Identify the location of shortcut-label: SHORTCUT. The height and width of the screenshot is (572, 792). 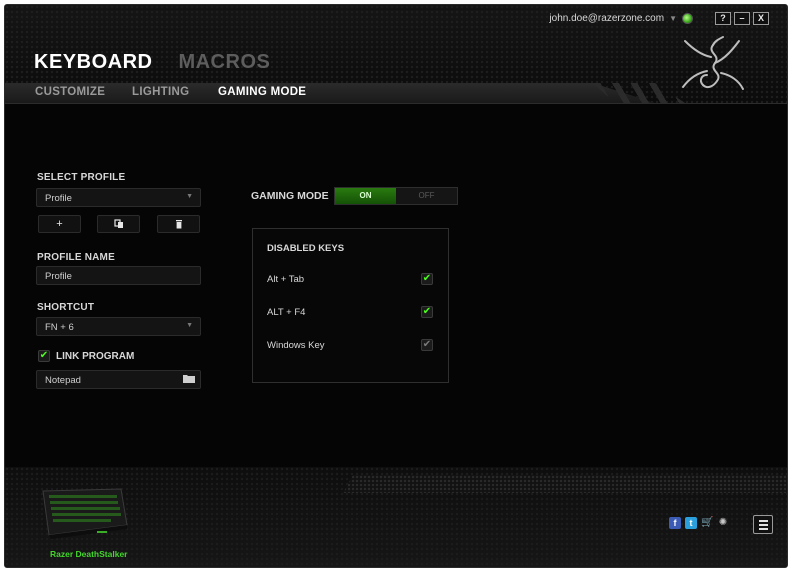
(66, 307).